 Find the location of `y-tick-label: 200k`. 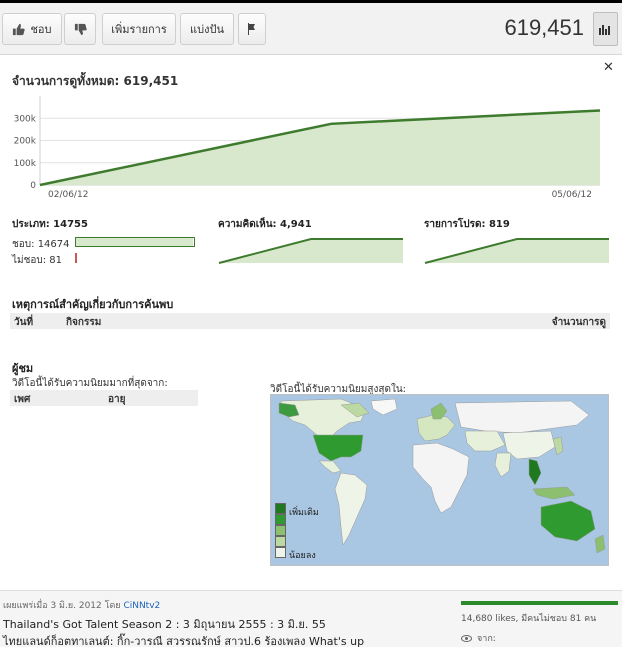

y-tick-label: 200k is located at coordinates (25, 142).